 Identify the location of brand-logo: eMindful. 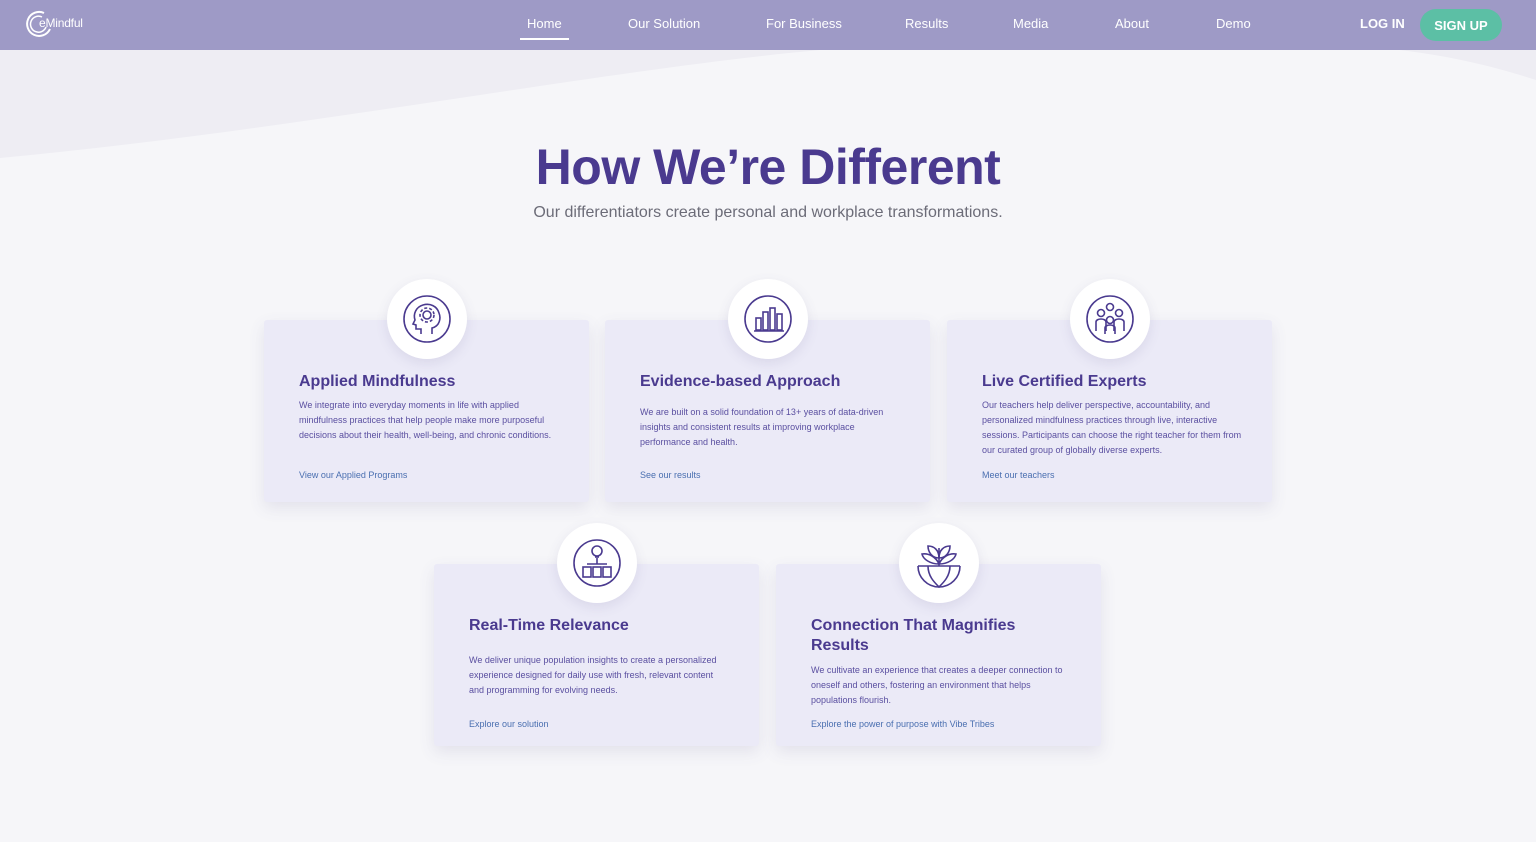
(53, 24).